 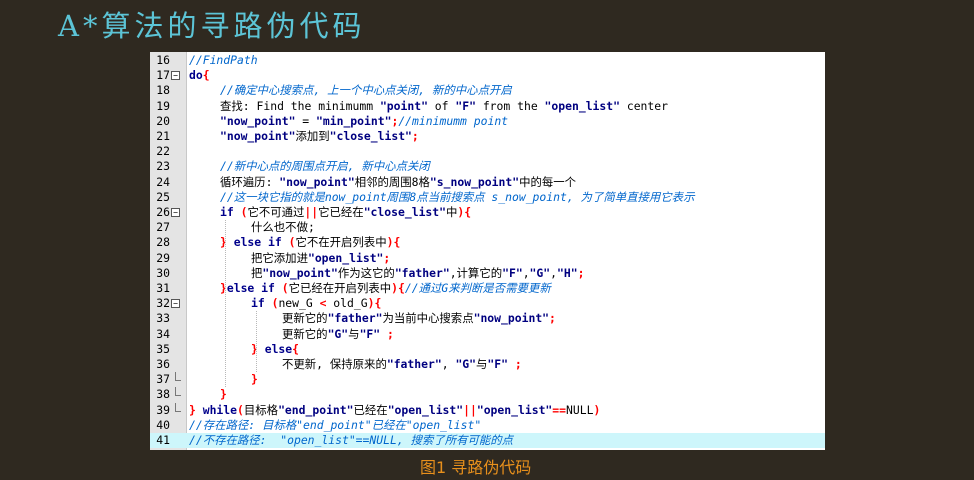 What do you see at coordinates (510, 105) in the screenshot?
I see `code-token: from the` at bounding box center [510, 105].